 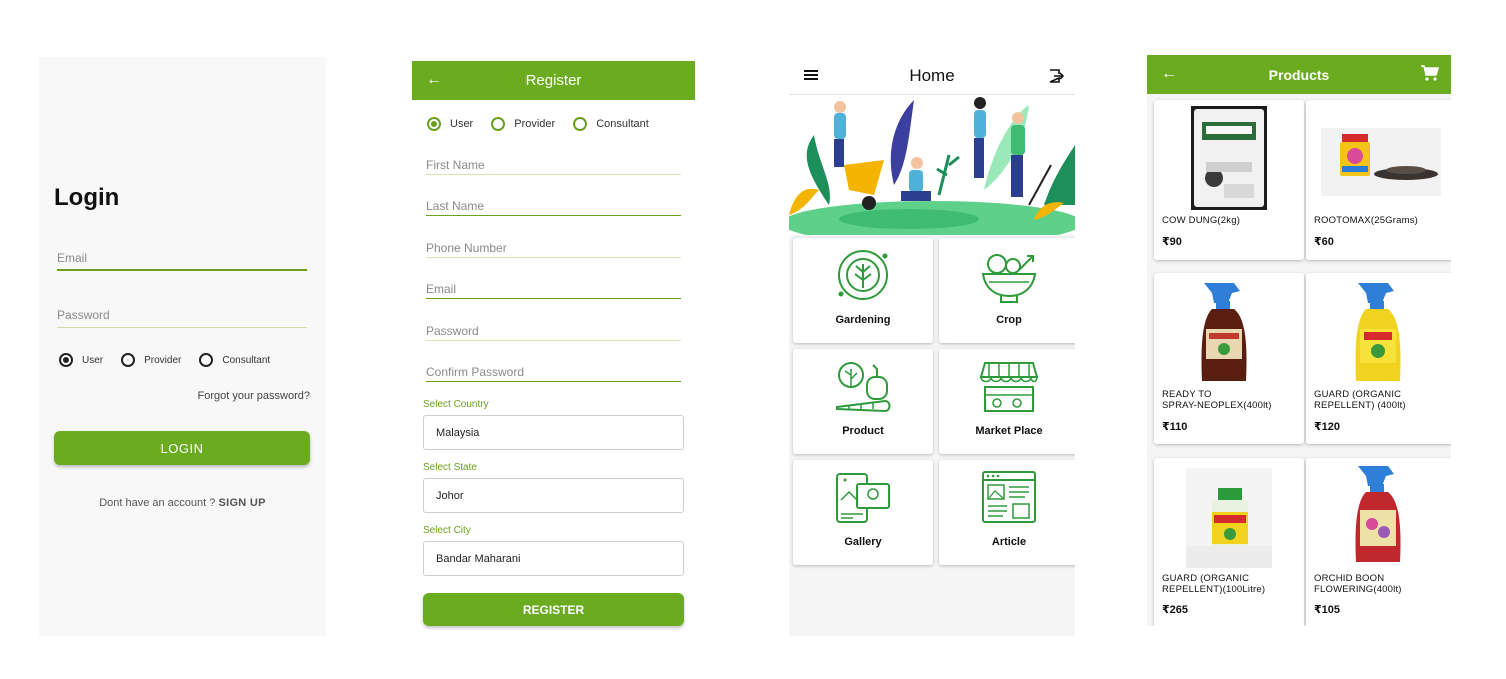 I want to click on email-underline, so click(x=182, y=270).